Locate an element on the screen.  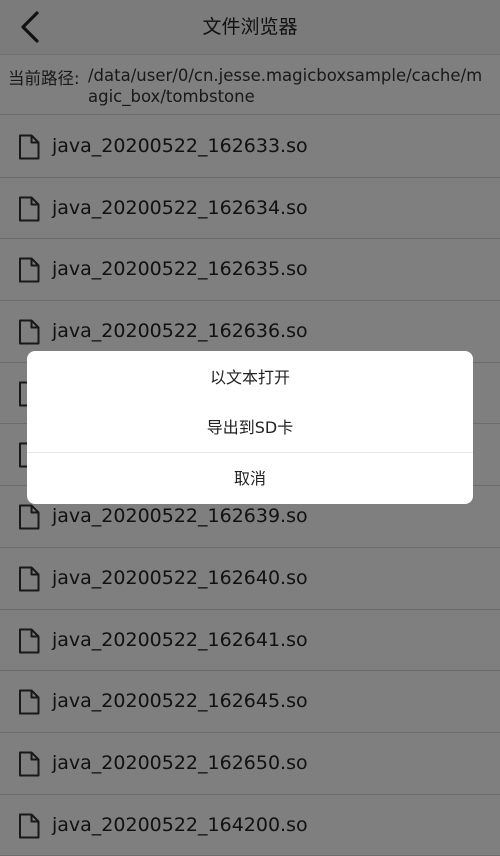
dialog-divider is located at coordinates (250, 452).